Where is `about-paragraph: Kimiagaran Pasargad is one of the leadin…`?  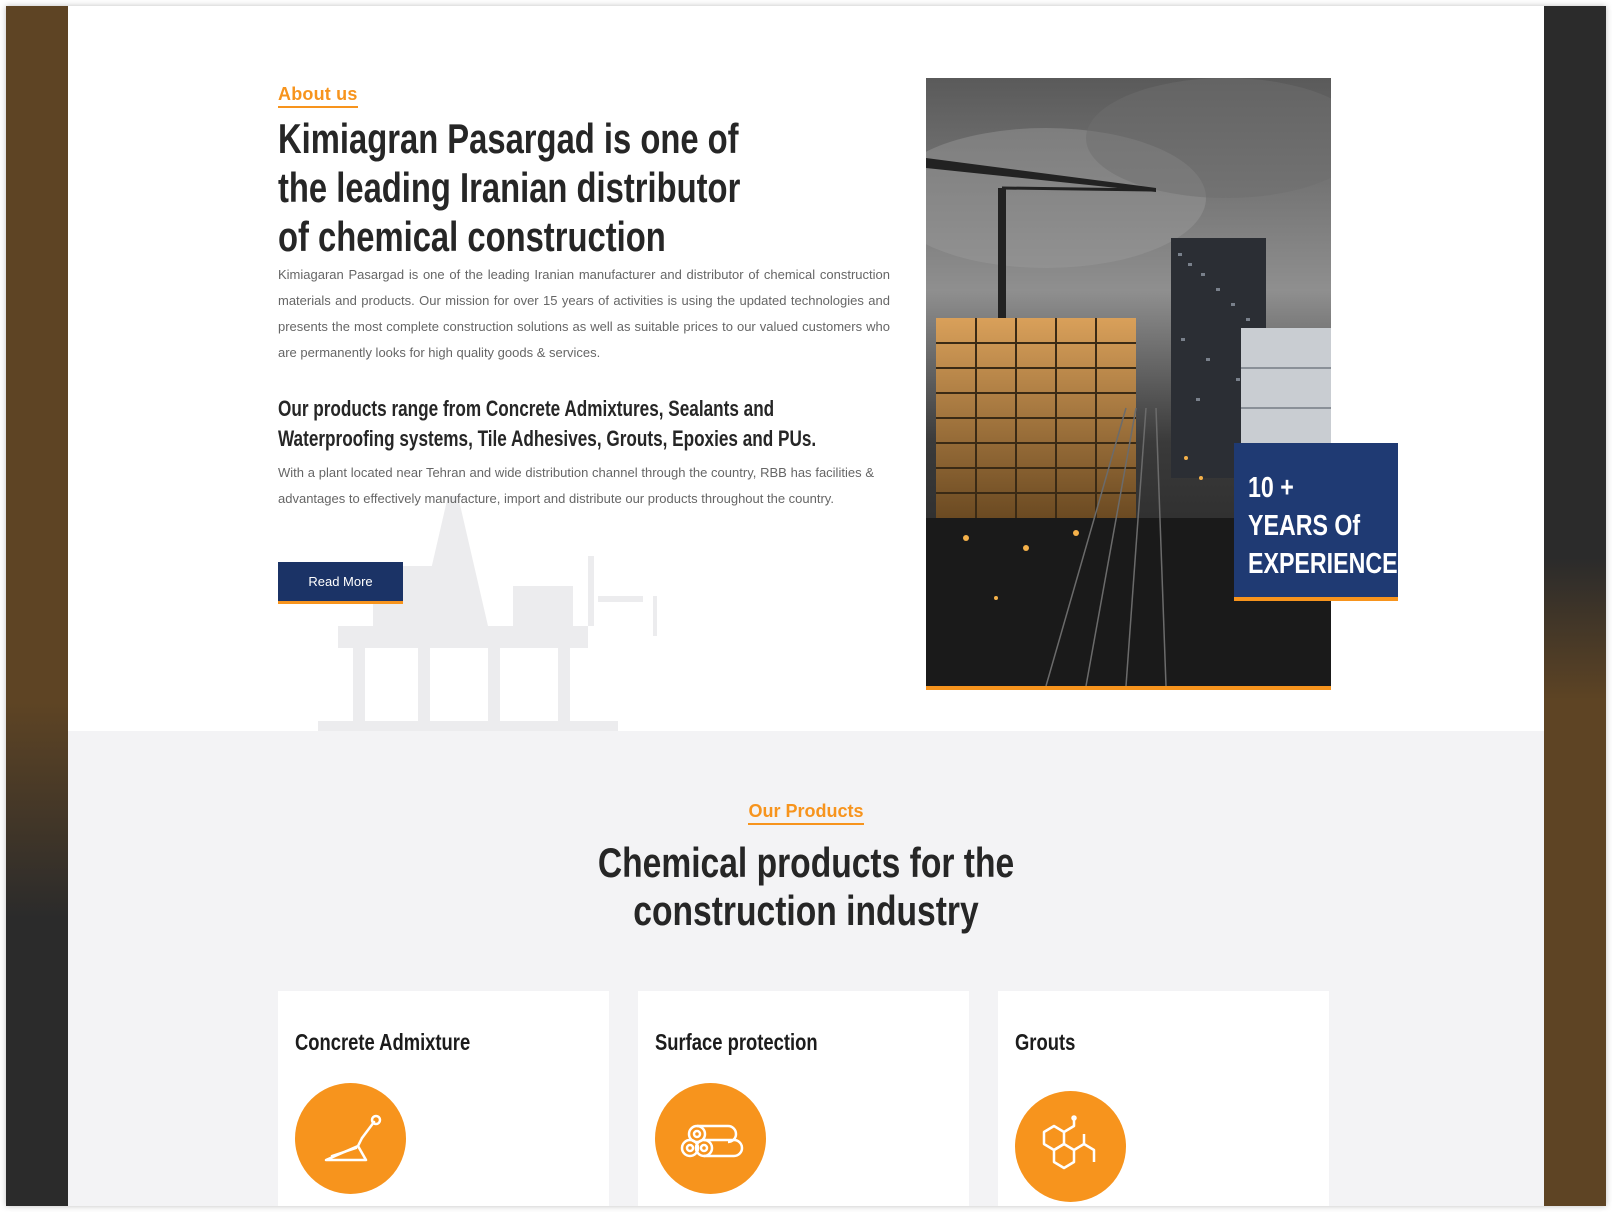
about-paragraph: Kimiagaran Pasargad is one of the leadin… is located at coordinates (584, 313).